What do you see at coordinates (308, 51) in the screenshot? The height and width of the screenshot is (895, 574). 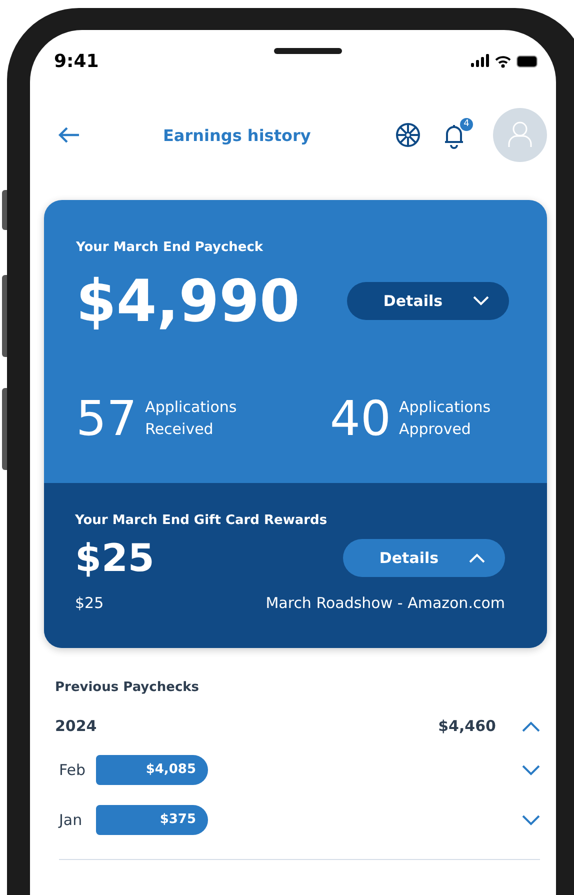 I see `speaker-notch` at bounding box center [308, 51].